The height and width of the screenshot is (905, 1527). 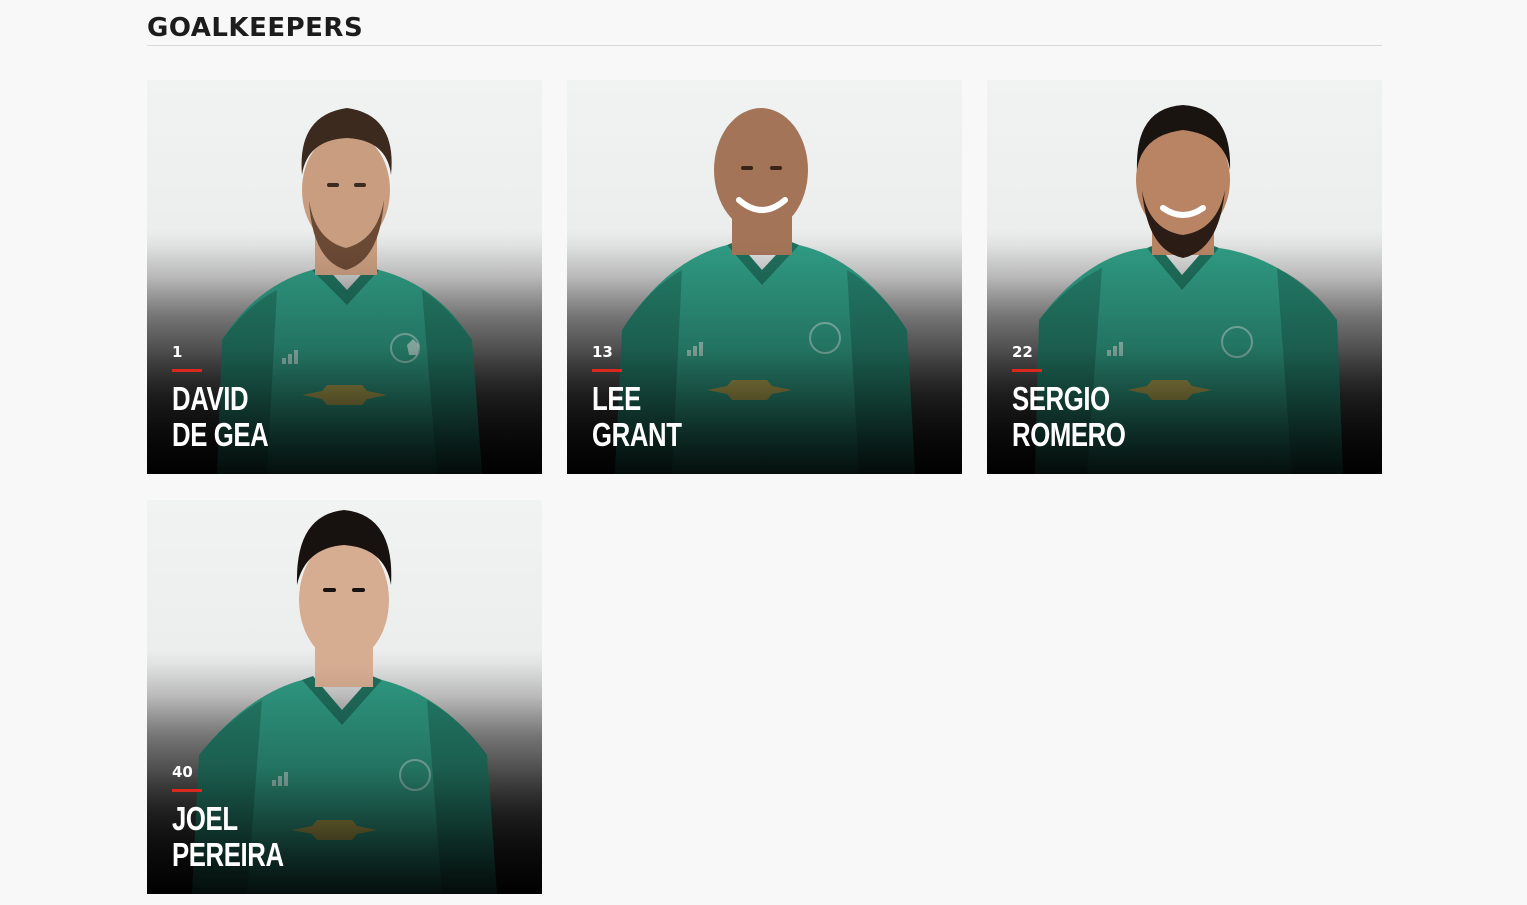 What do you see at coordinates (210, 398) in the screenshot?
I see `player-first-name: DAVID` at bounding box center [210, 398].